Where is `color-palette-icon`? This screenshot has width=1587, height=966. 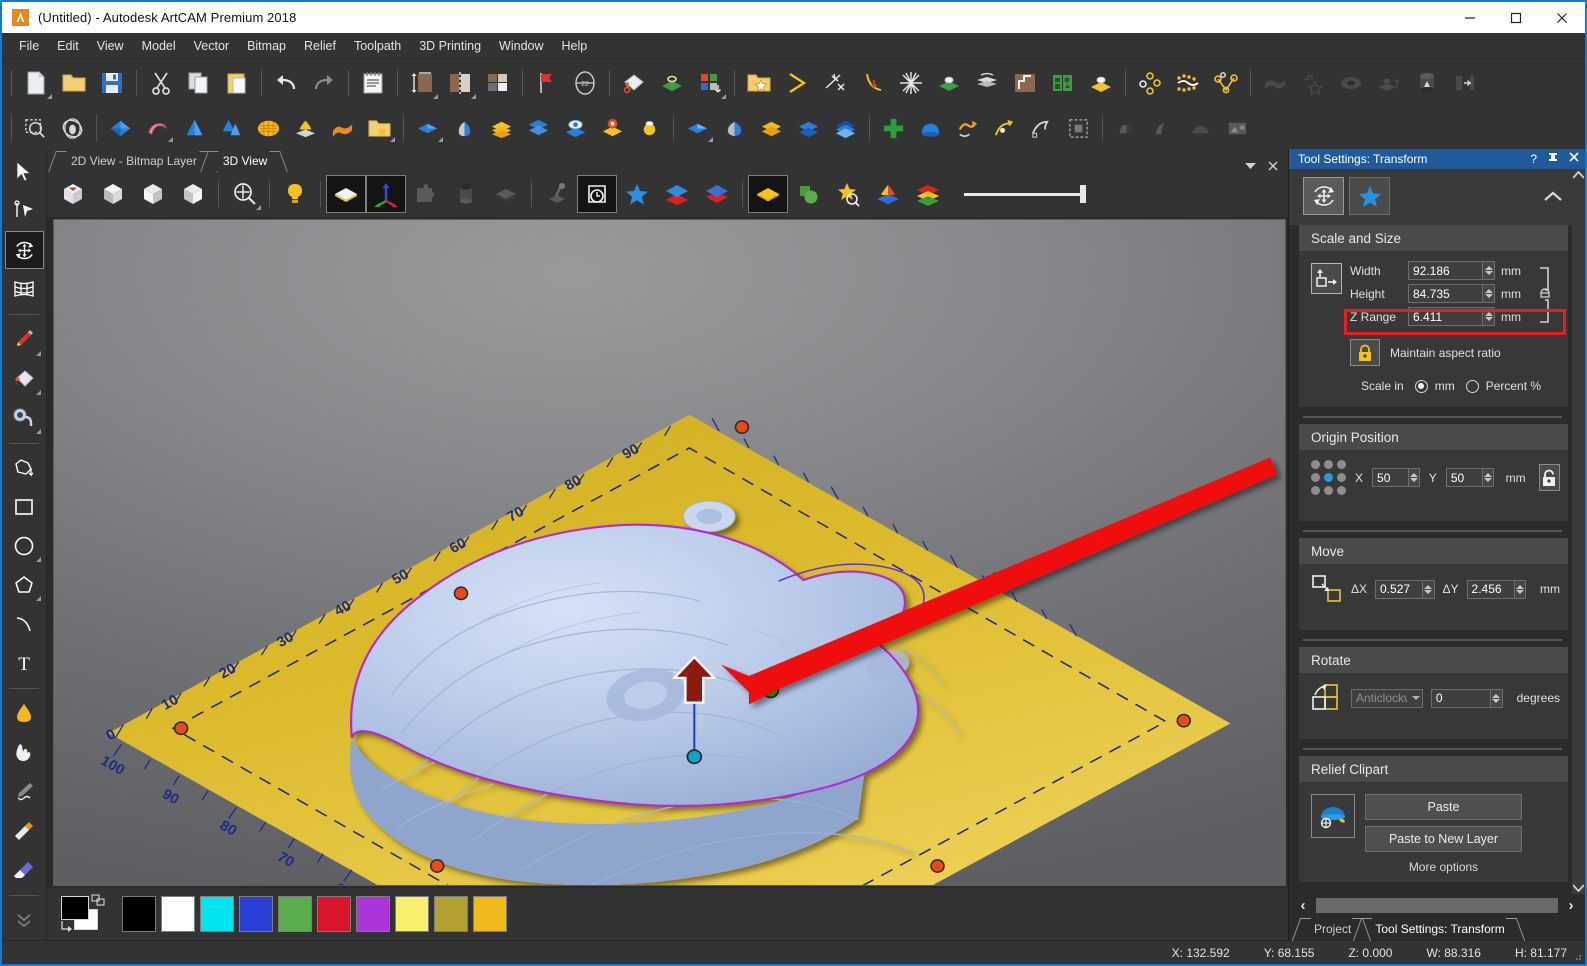 color-palette-icon is located at coordinates (498, 83).